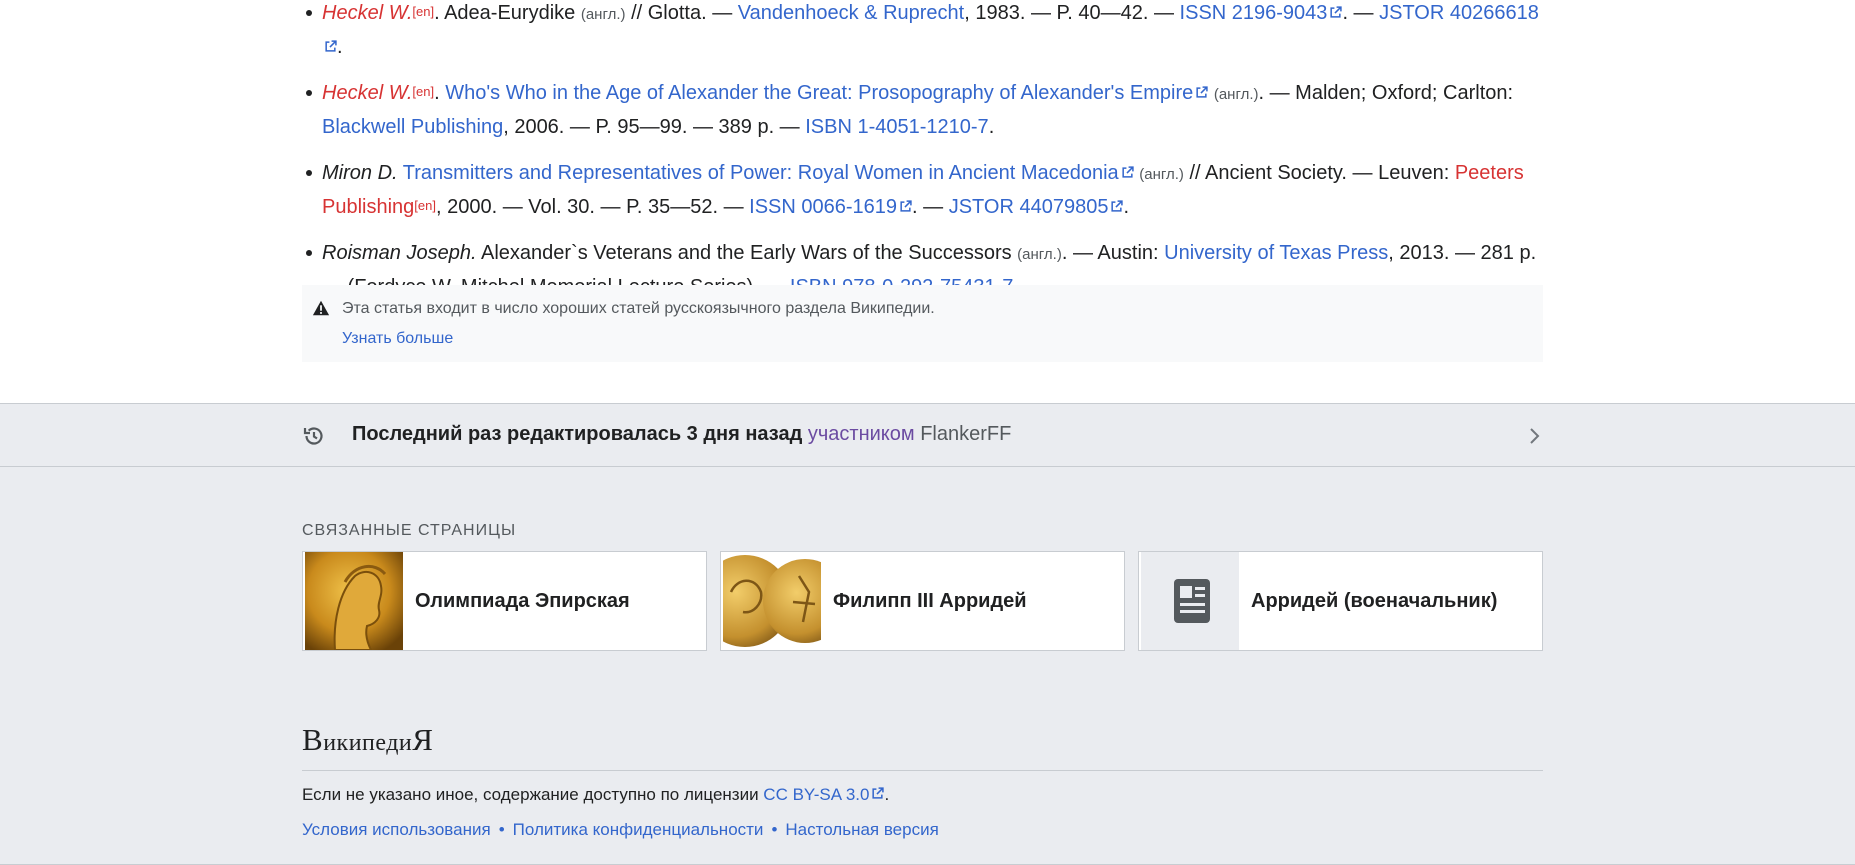  I want to click on learn-more-link: Узнать больше, so click(397, 339).